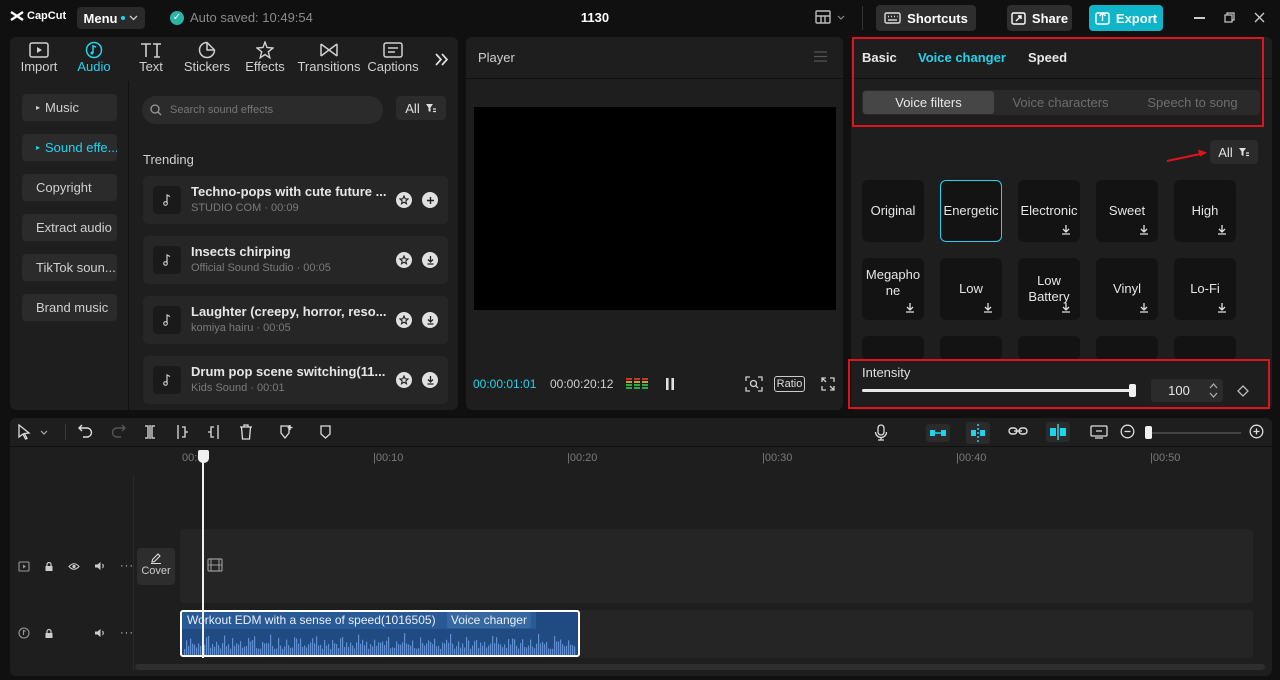  Describe the element at coordinates (69, 107) in the screenshot. I see `sidebar-item-music: ▸ Music` at that location.